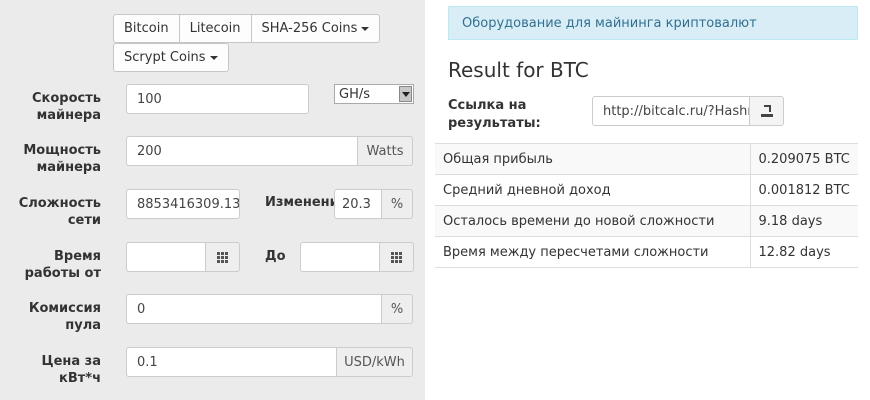  What do you see at coordinates (518, 70) in the screenshot?
I see `result-title: Result for BTC` at bounding box center [518, 70].